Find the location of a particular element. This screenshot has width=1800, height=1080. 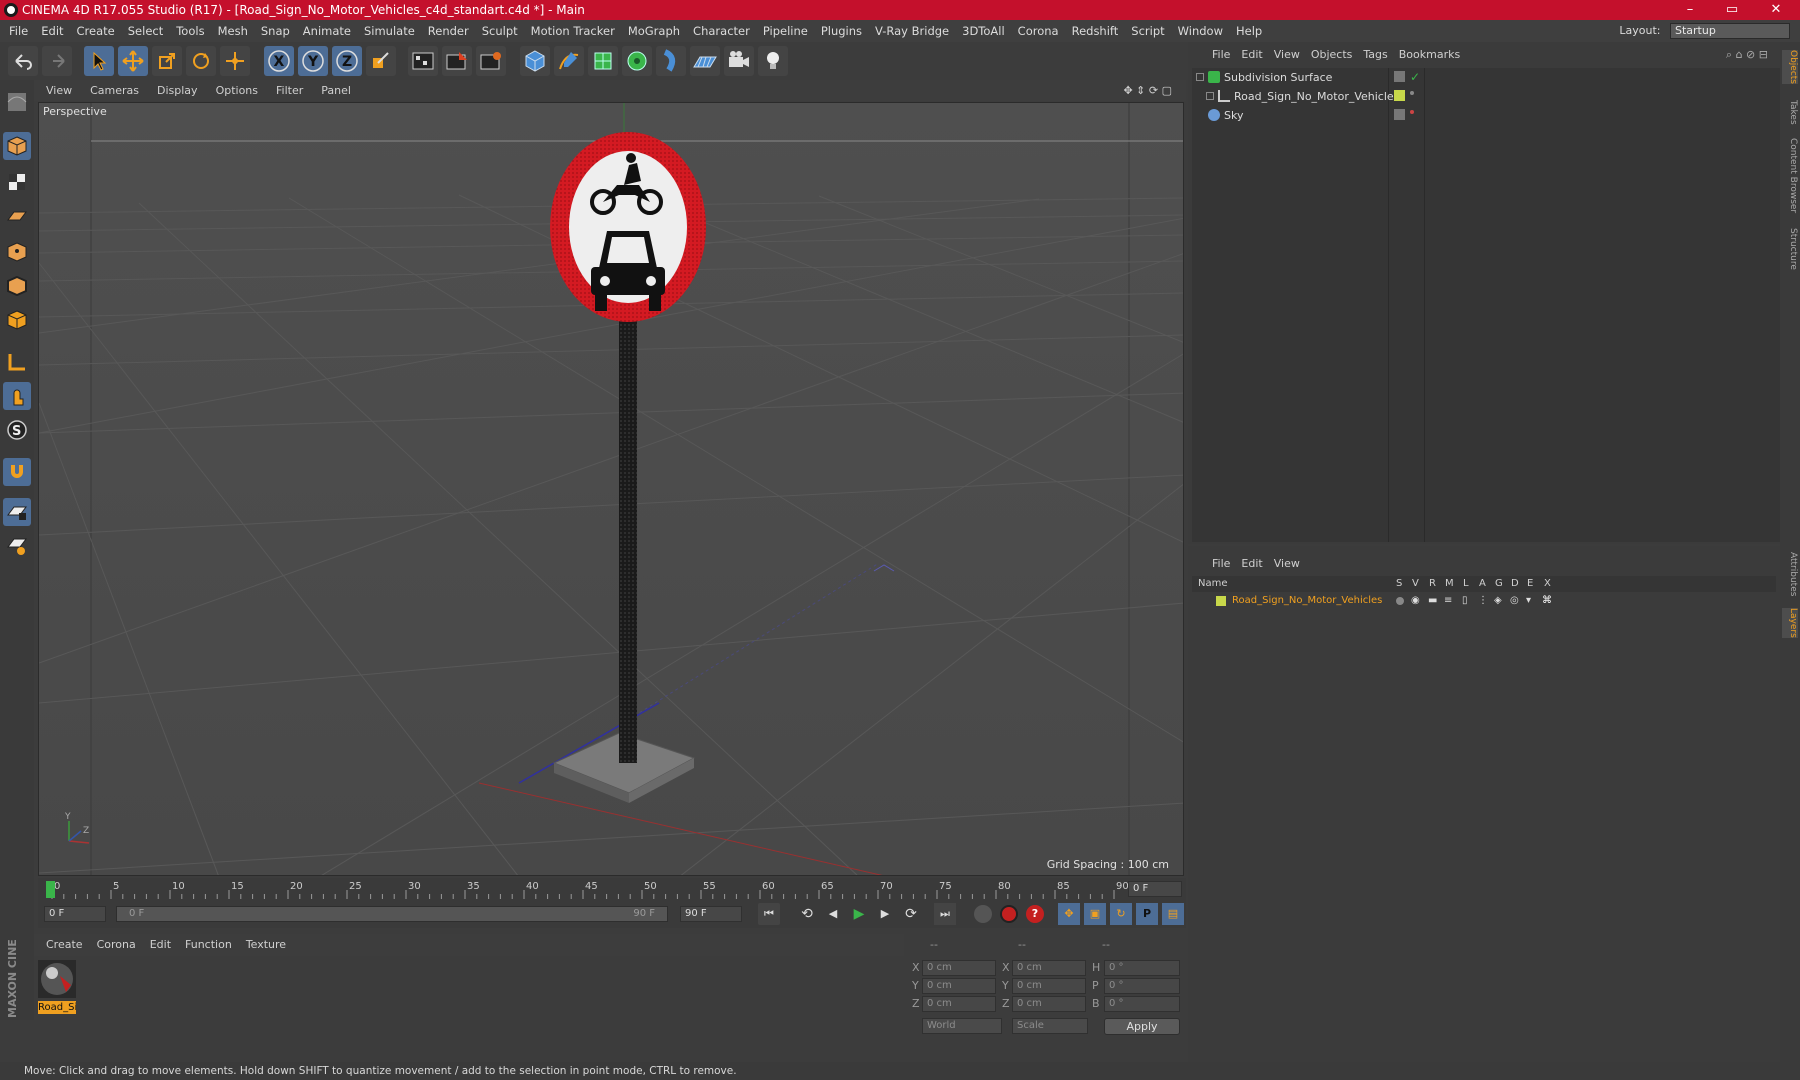

animation-icon: ⋮ is located at coordinates (1483, 601).